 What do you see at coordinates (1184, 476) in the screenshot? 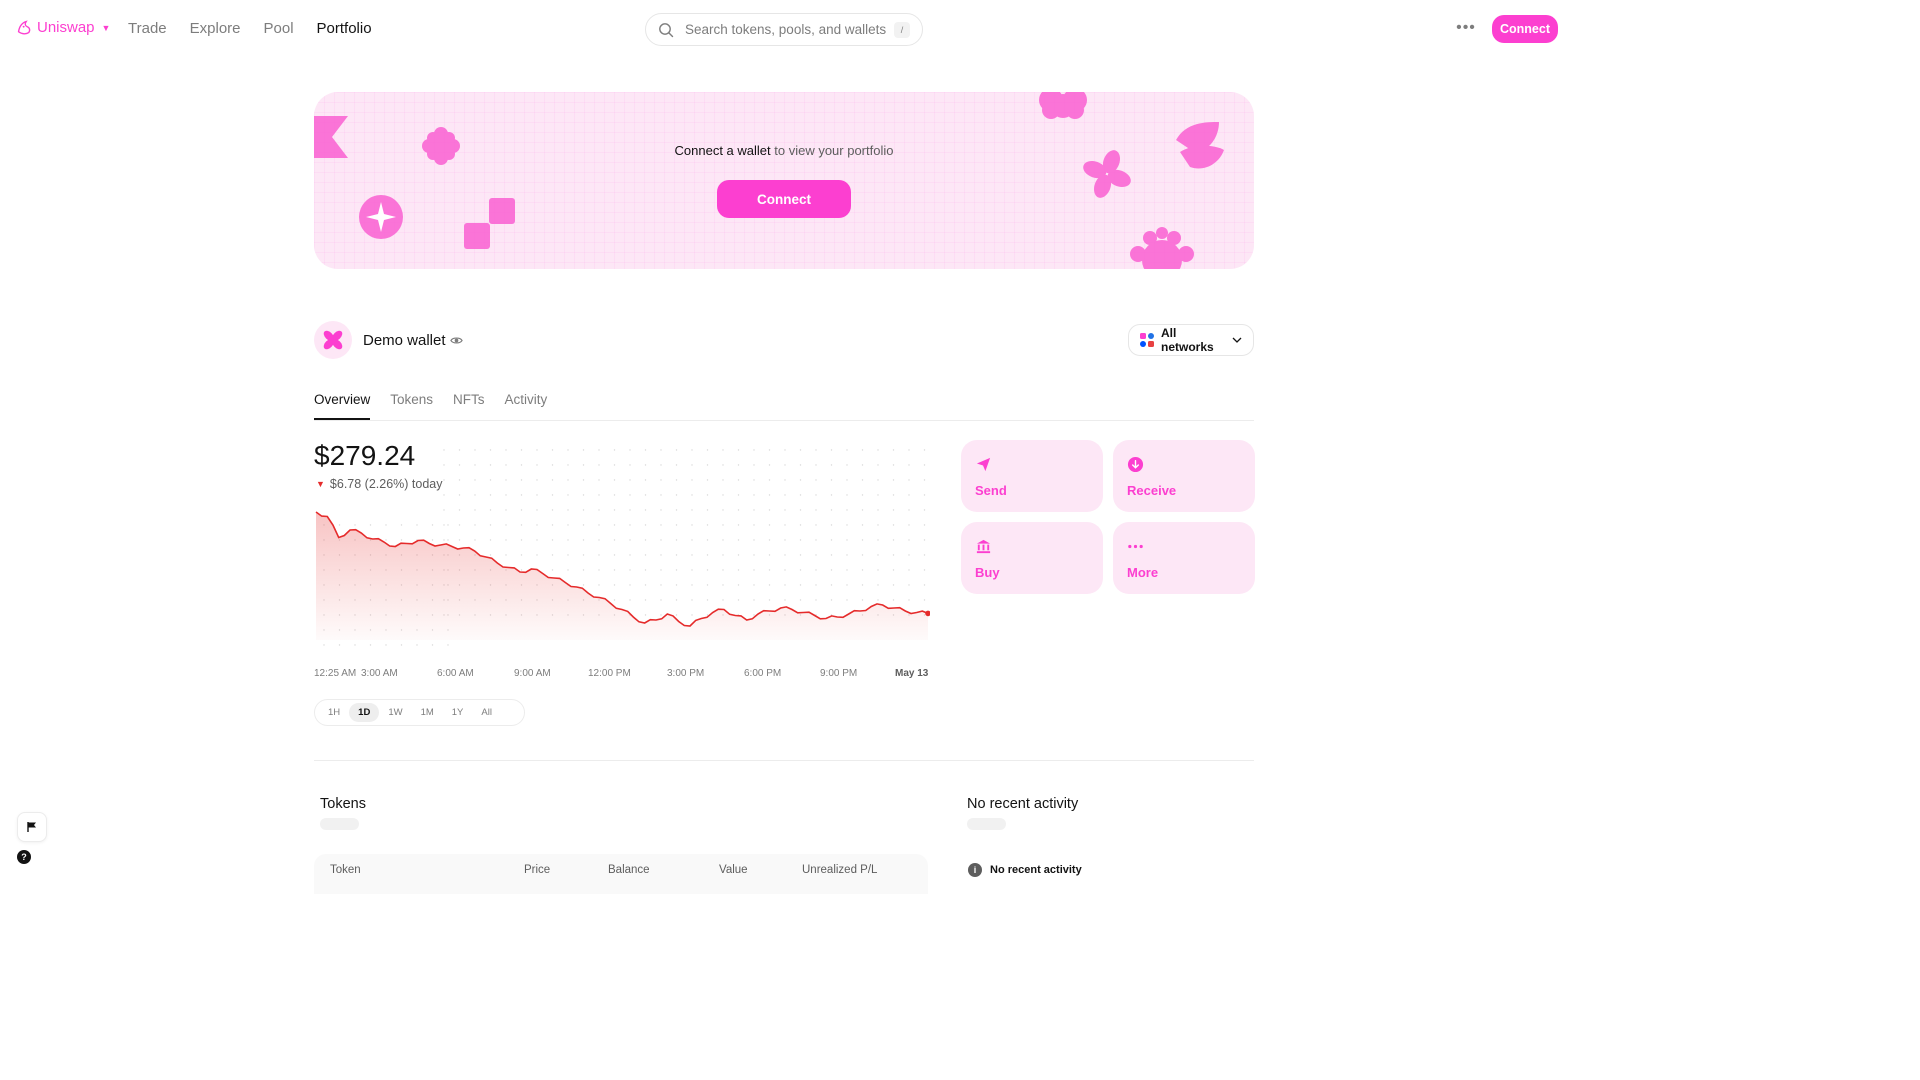
I see `receive-button: Receive` at bounding box center [1184, 476].